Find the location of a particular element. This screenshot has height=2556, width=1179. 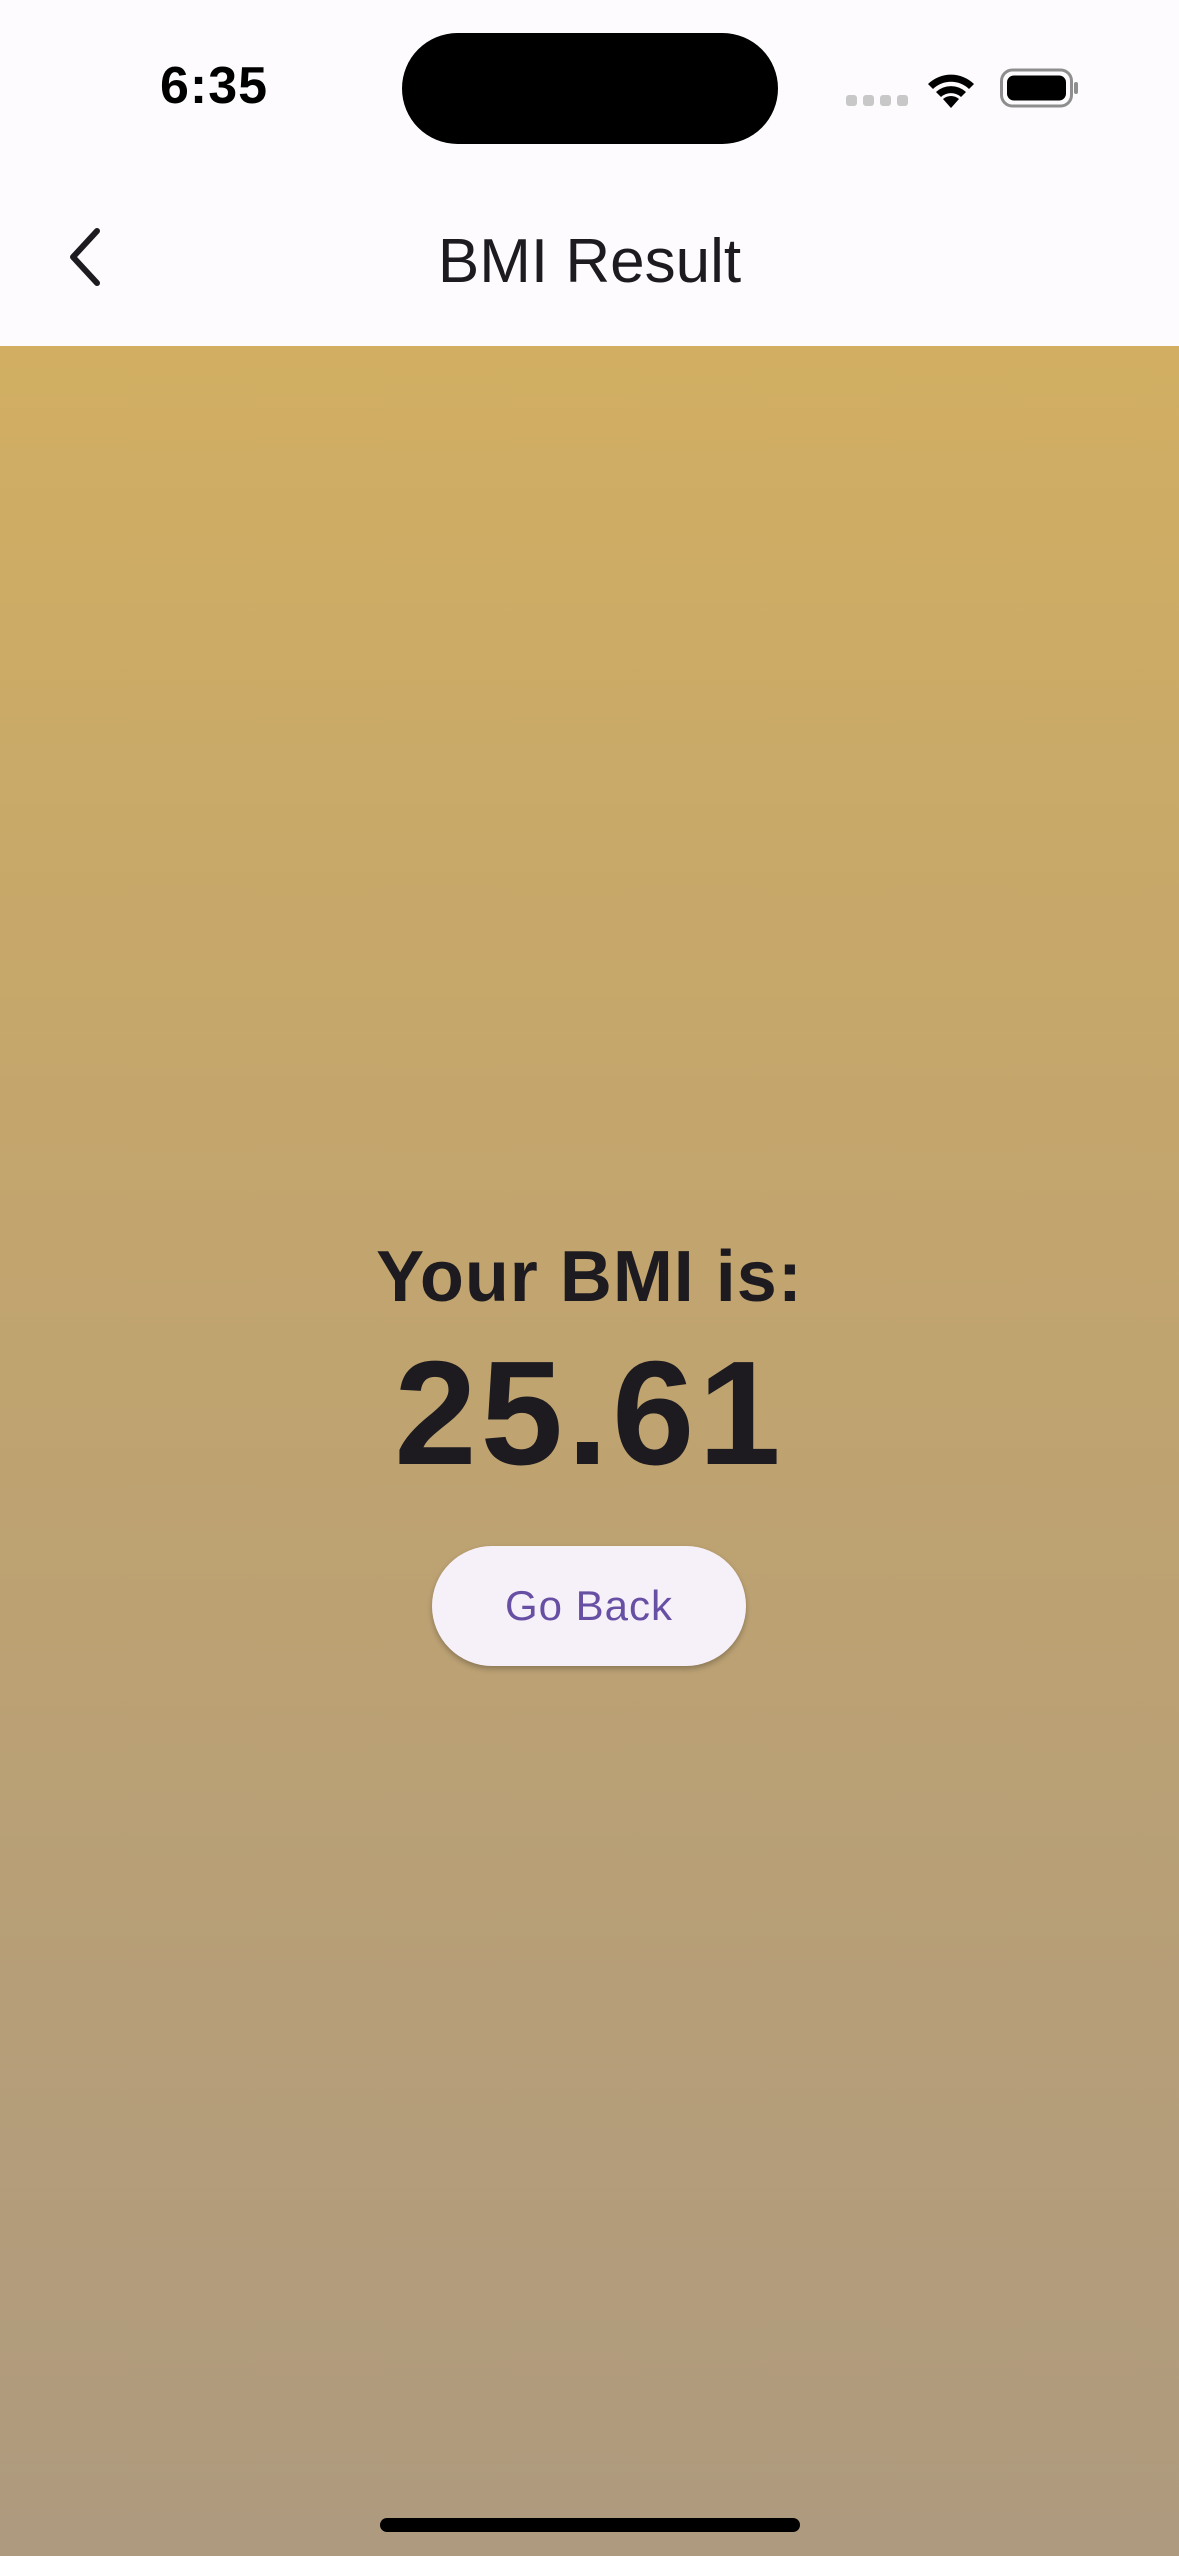

home-indicator is located at coordinates (590, 2525).